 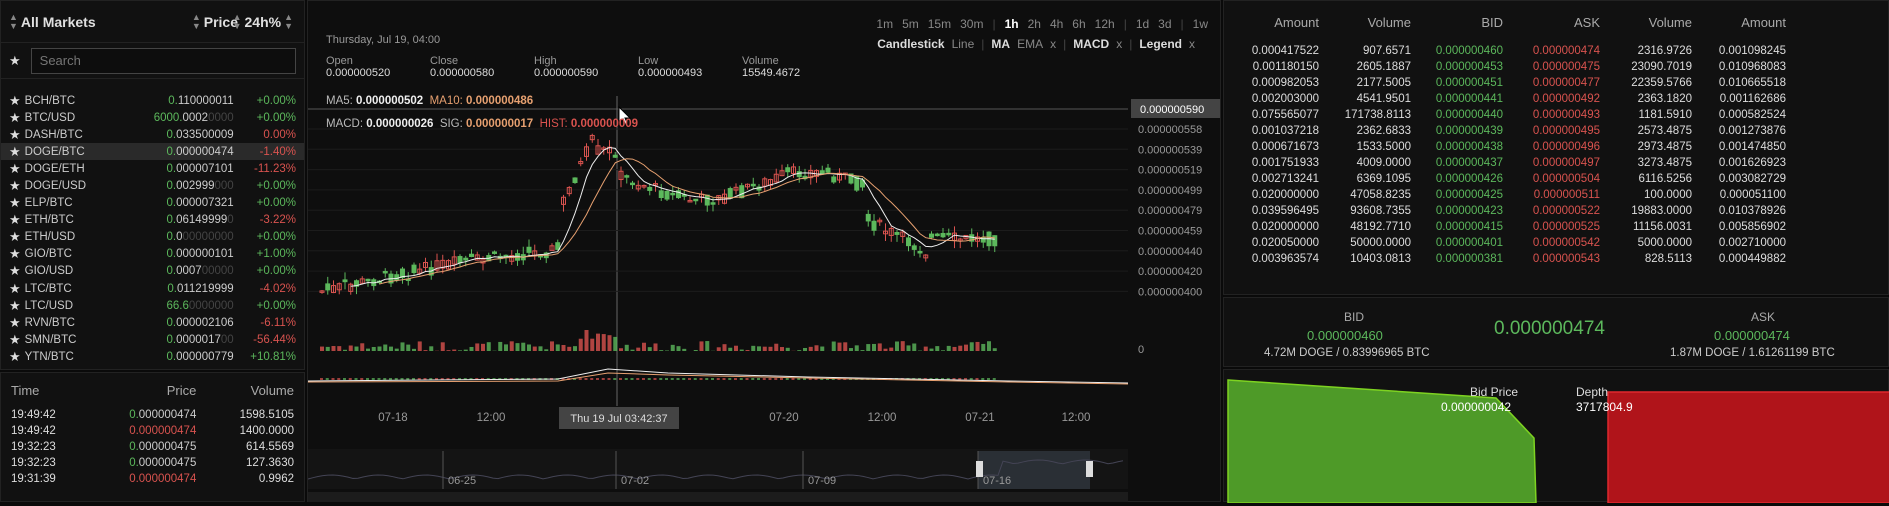 What do you see at coordinates (1457, 22) in the screenshot?
I see `bid-column-header: BID` at bounding box center [1457, 22].